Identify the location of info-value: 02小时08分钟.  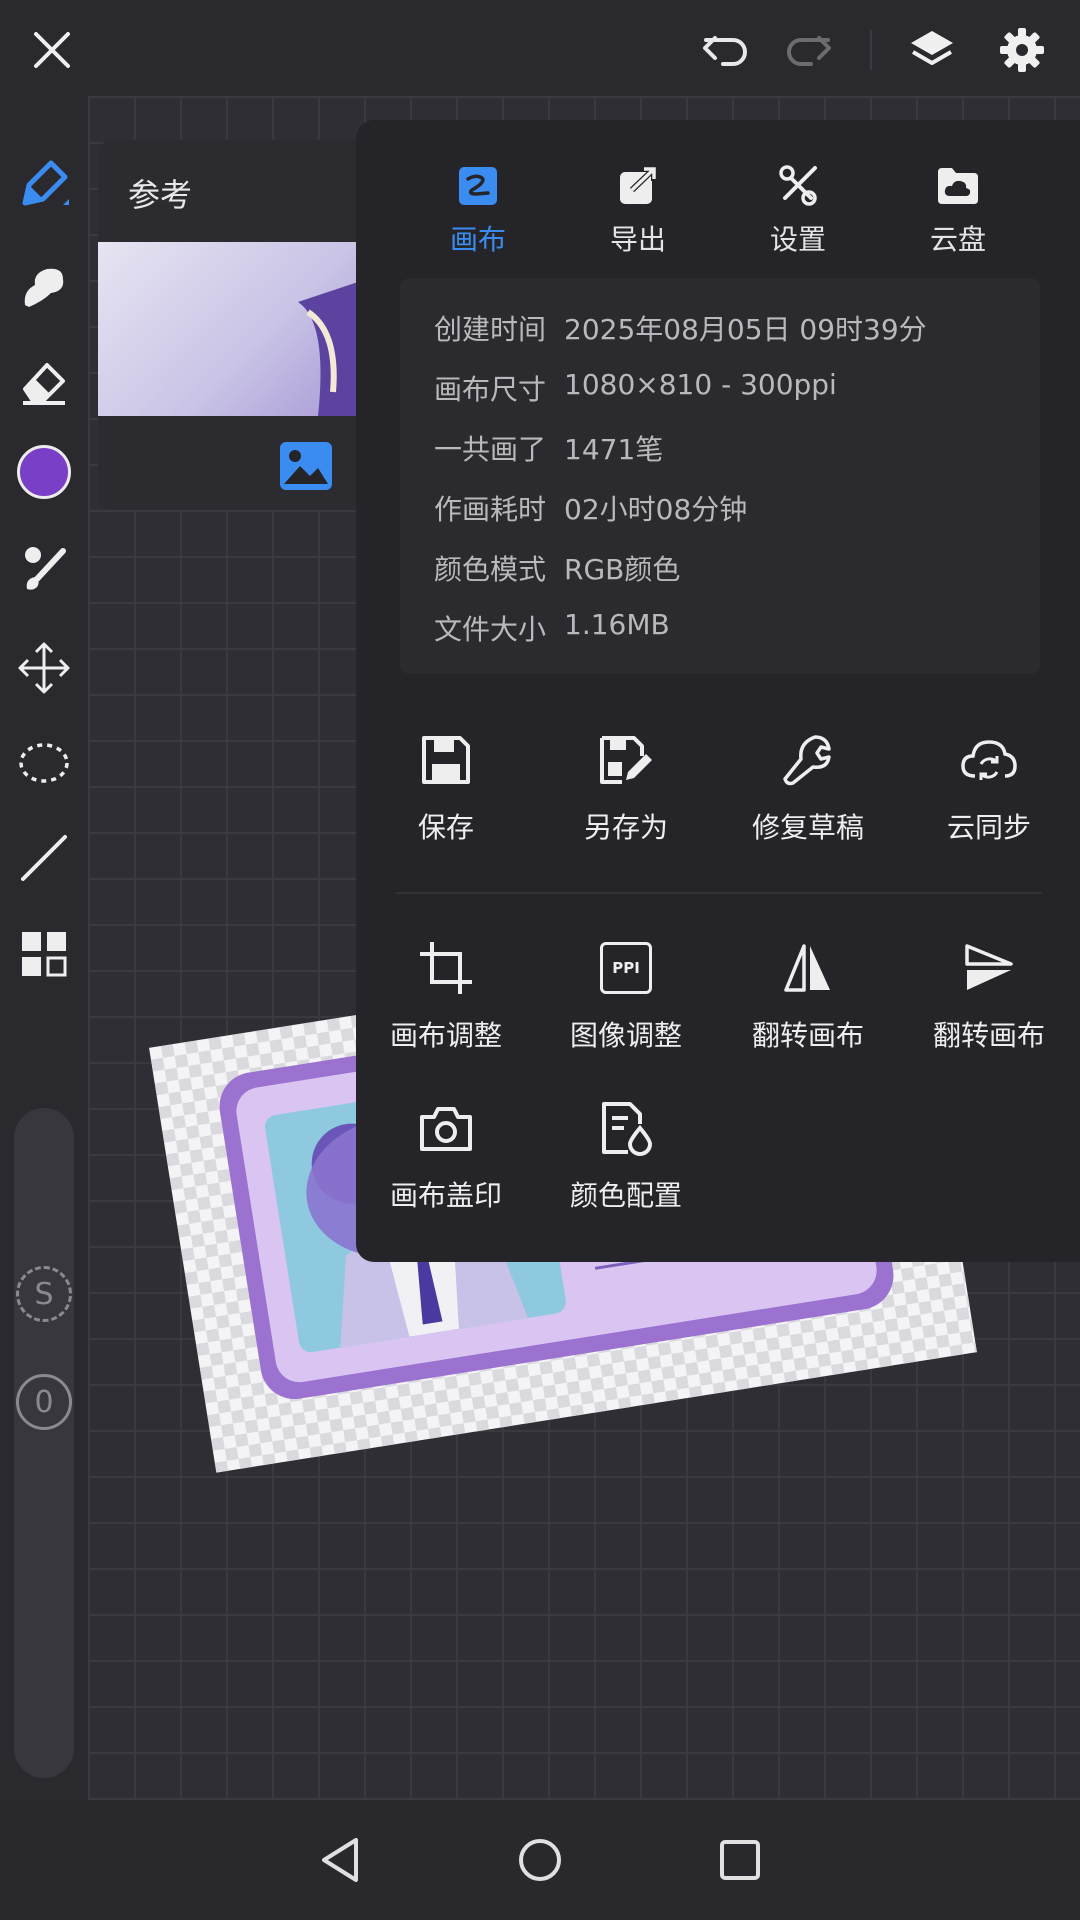
(656, 509).